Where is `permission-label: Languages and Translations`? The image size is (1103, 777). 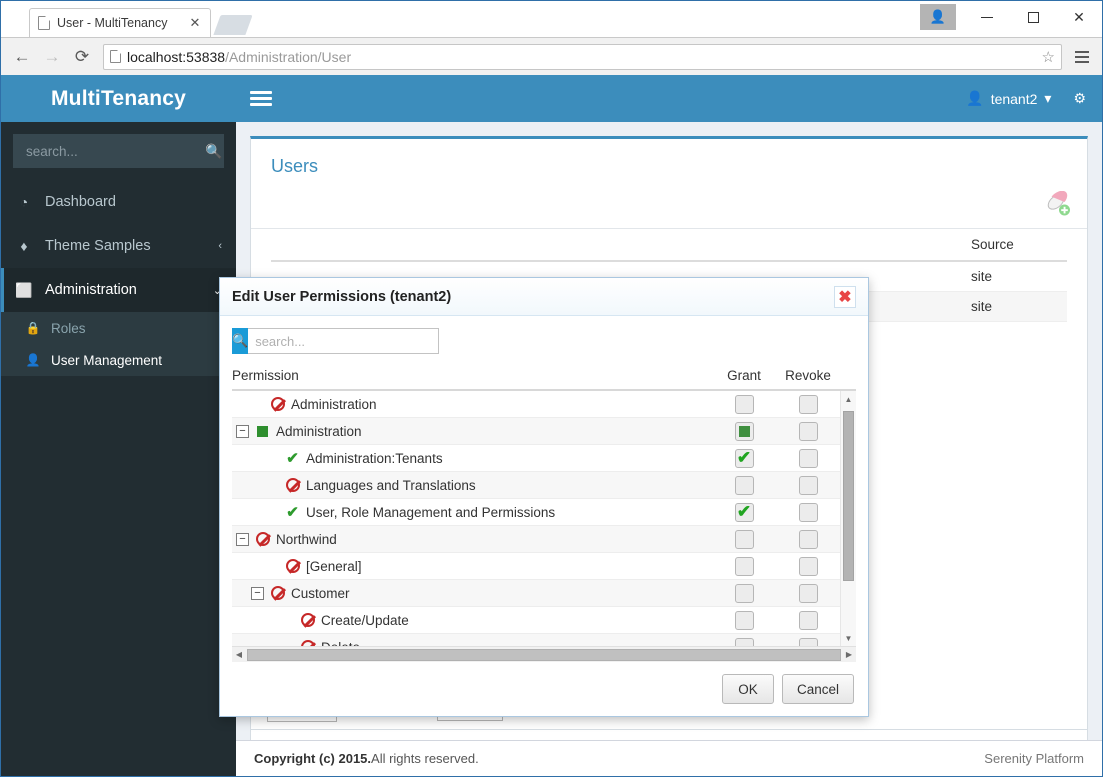
permission-label: Languages and Translations is located at coordinates (391, 485).